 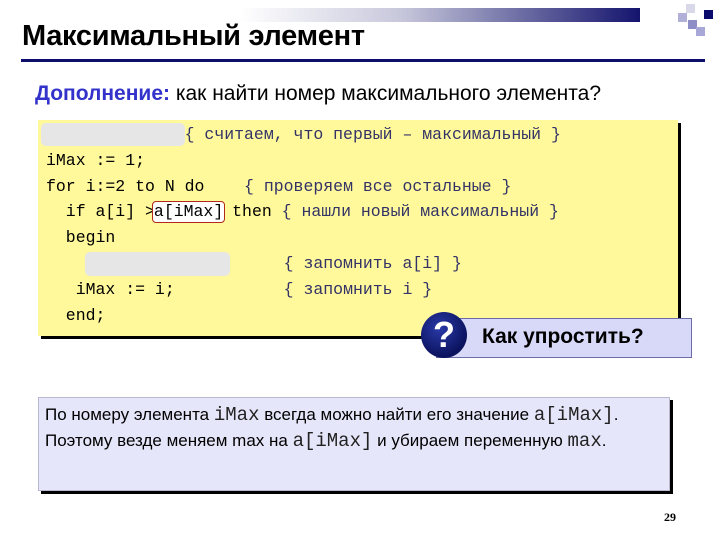 What do you see at coordinates (100, 212) in the screenshot?
I see `code-text: if a[i] >` at bounding box center [100, 212].